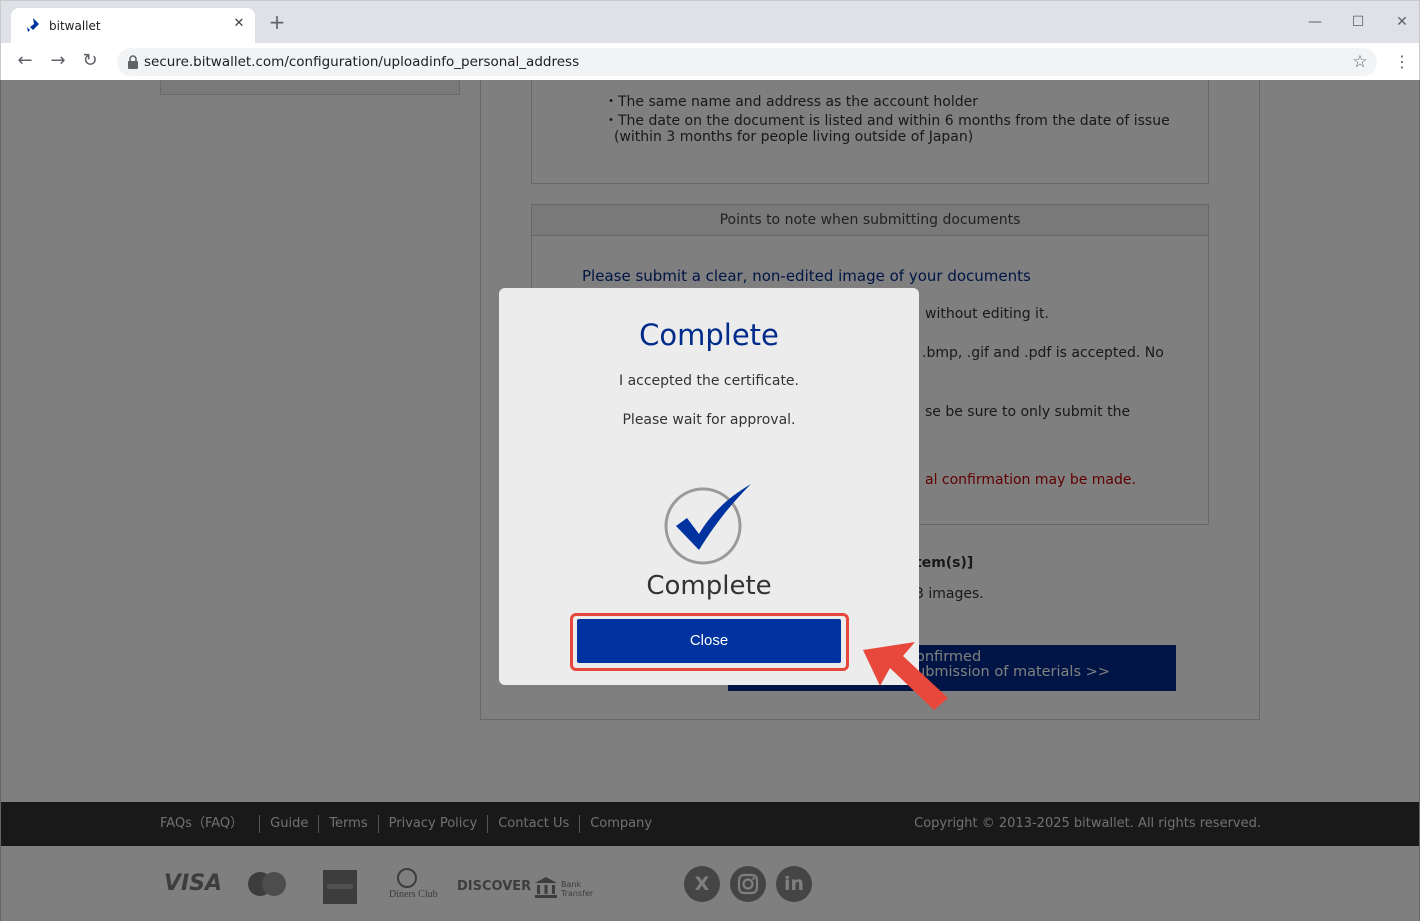 Image resolution: width=1420 pixels, height=921 pixels. Describe the element at coordinates (709, 335) in the screenshot. I see `modal-title: Complete` at that location.